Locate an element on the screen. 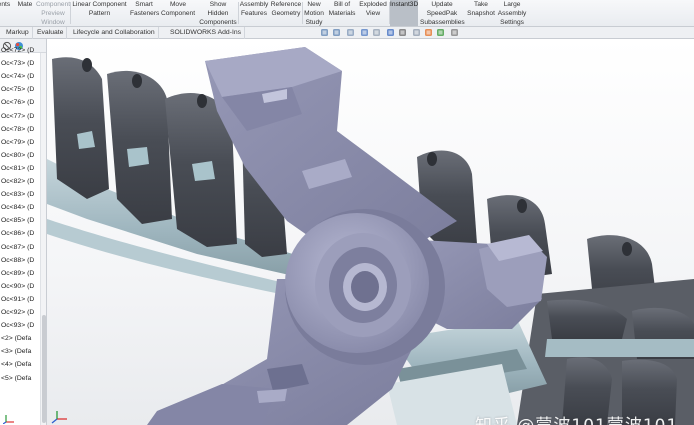 The width and height of the screenshot is (694, 425). tree-item: Oc<86> (D is located at coordinates (20, 233).